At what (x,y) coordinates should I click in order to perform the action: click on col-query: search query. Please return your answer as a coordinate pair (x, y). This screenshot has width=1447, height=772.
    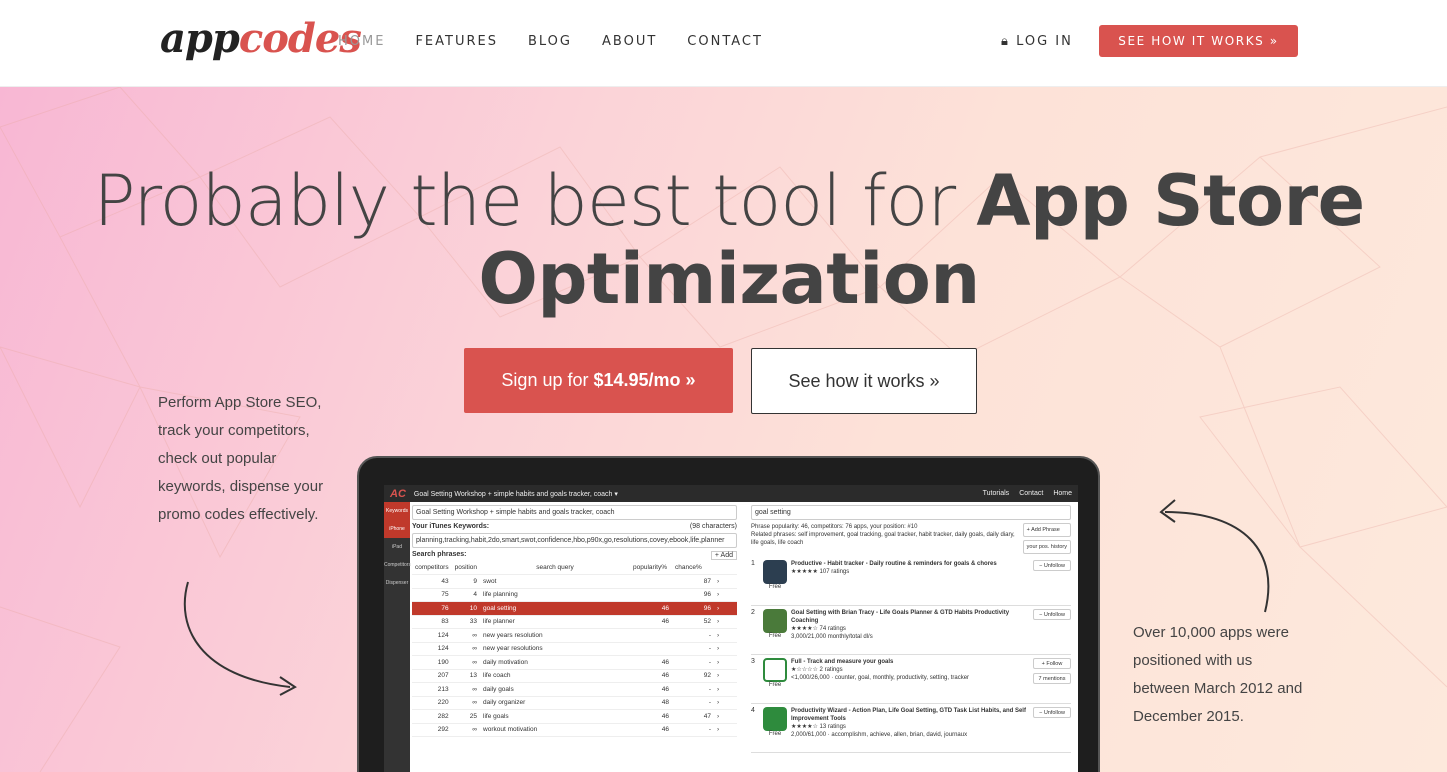
    Looking at the image, I should click on (555, 568).